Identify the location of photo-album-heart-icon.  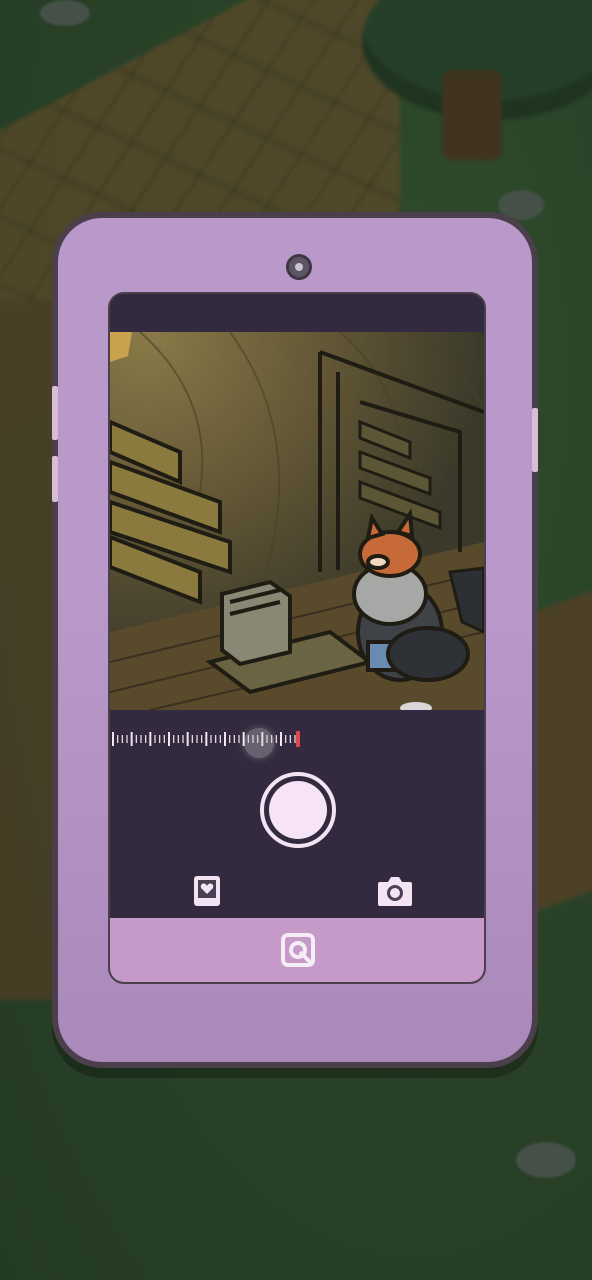
(207, 891).